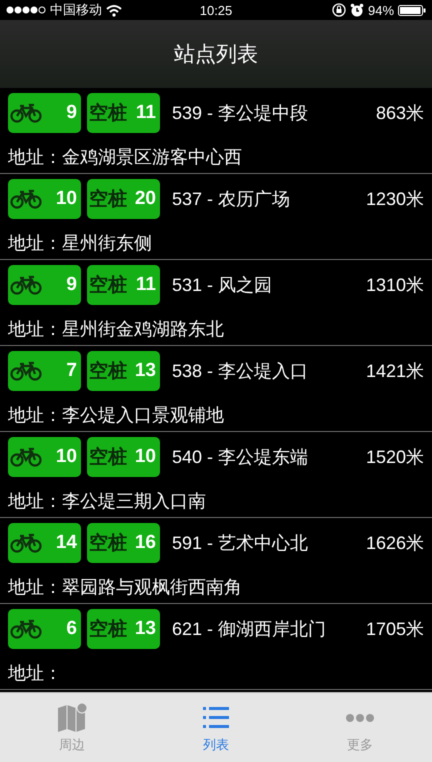 The image size is (432, 762). Describe the element at coordinates (145, 457) in the screenshot. I see `dock-count: 10` at that location.